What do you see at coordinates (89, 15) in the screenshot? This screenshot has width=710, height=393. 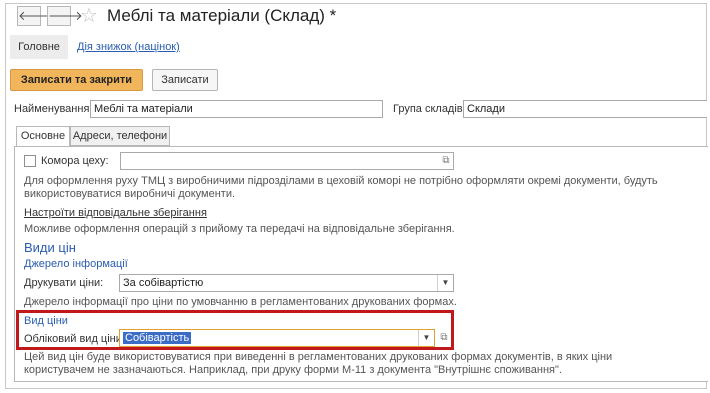 I see `favorite-star-icon: ☆` at bounding box center [89, 15].